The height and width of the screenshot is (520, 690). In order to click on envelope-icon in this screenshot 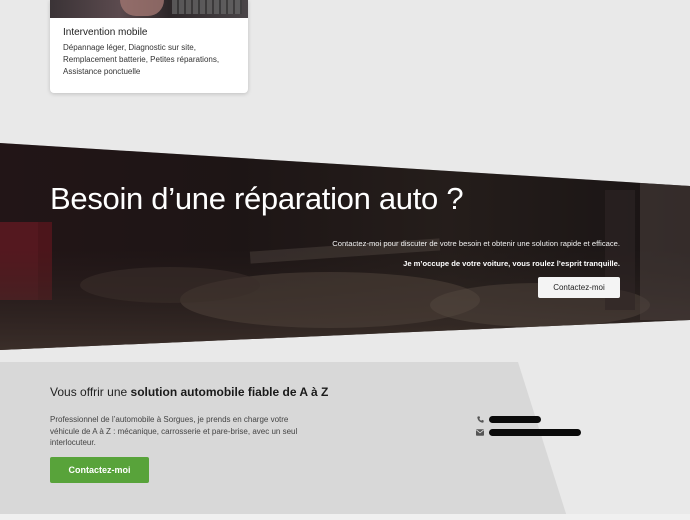, I will do `click(480, 432)`.